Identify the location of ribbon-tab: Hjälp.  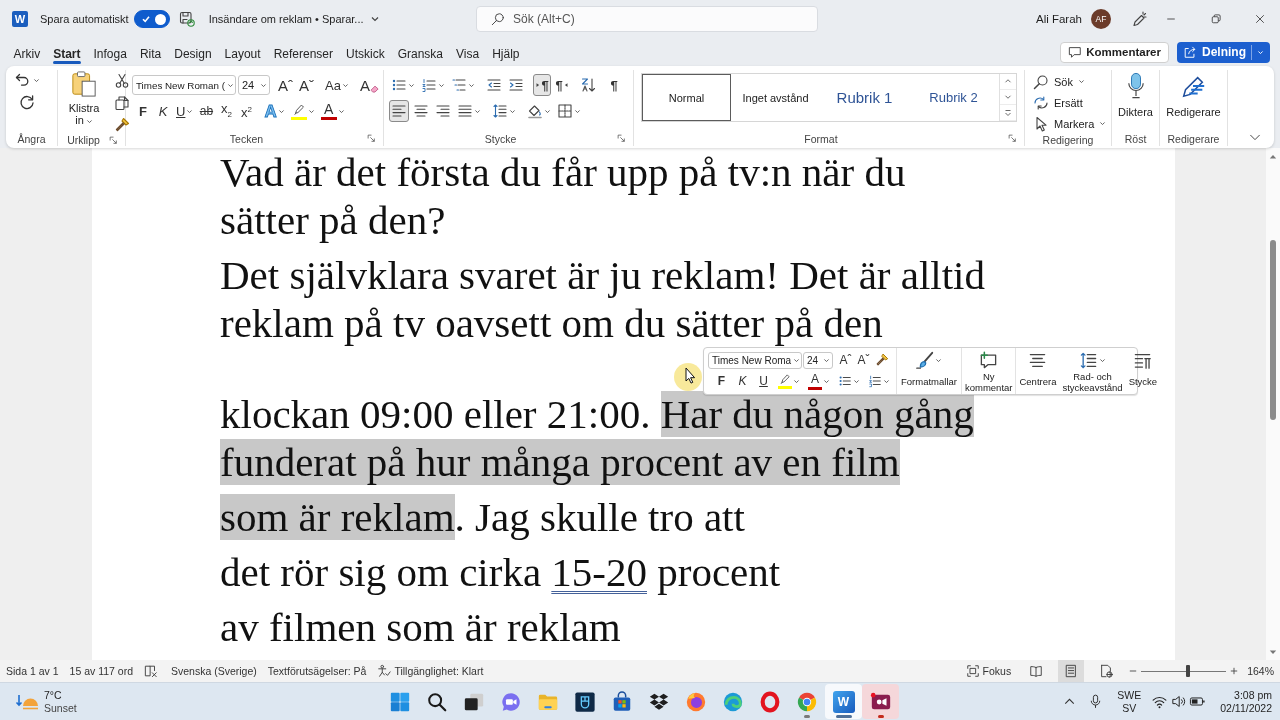
(506, 52).